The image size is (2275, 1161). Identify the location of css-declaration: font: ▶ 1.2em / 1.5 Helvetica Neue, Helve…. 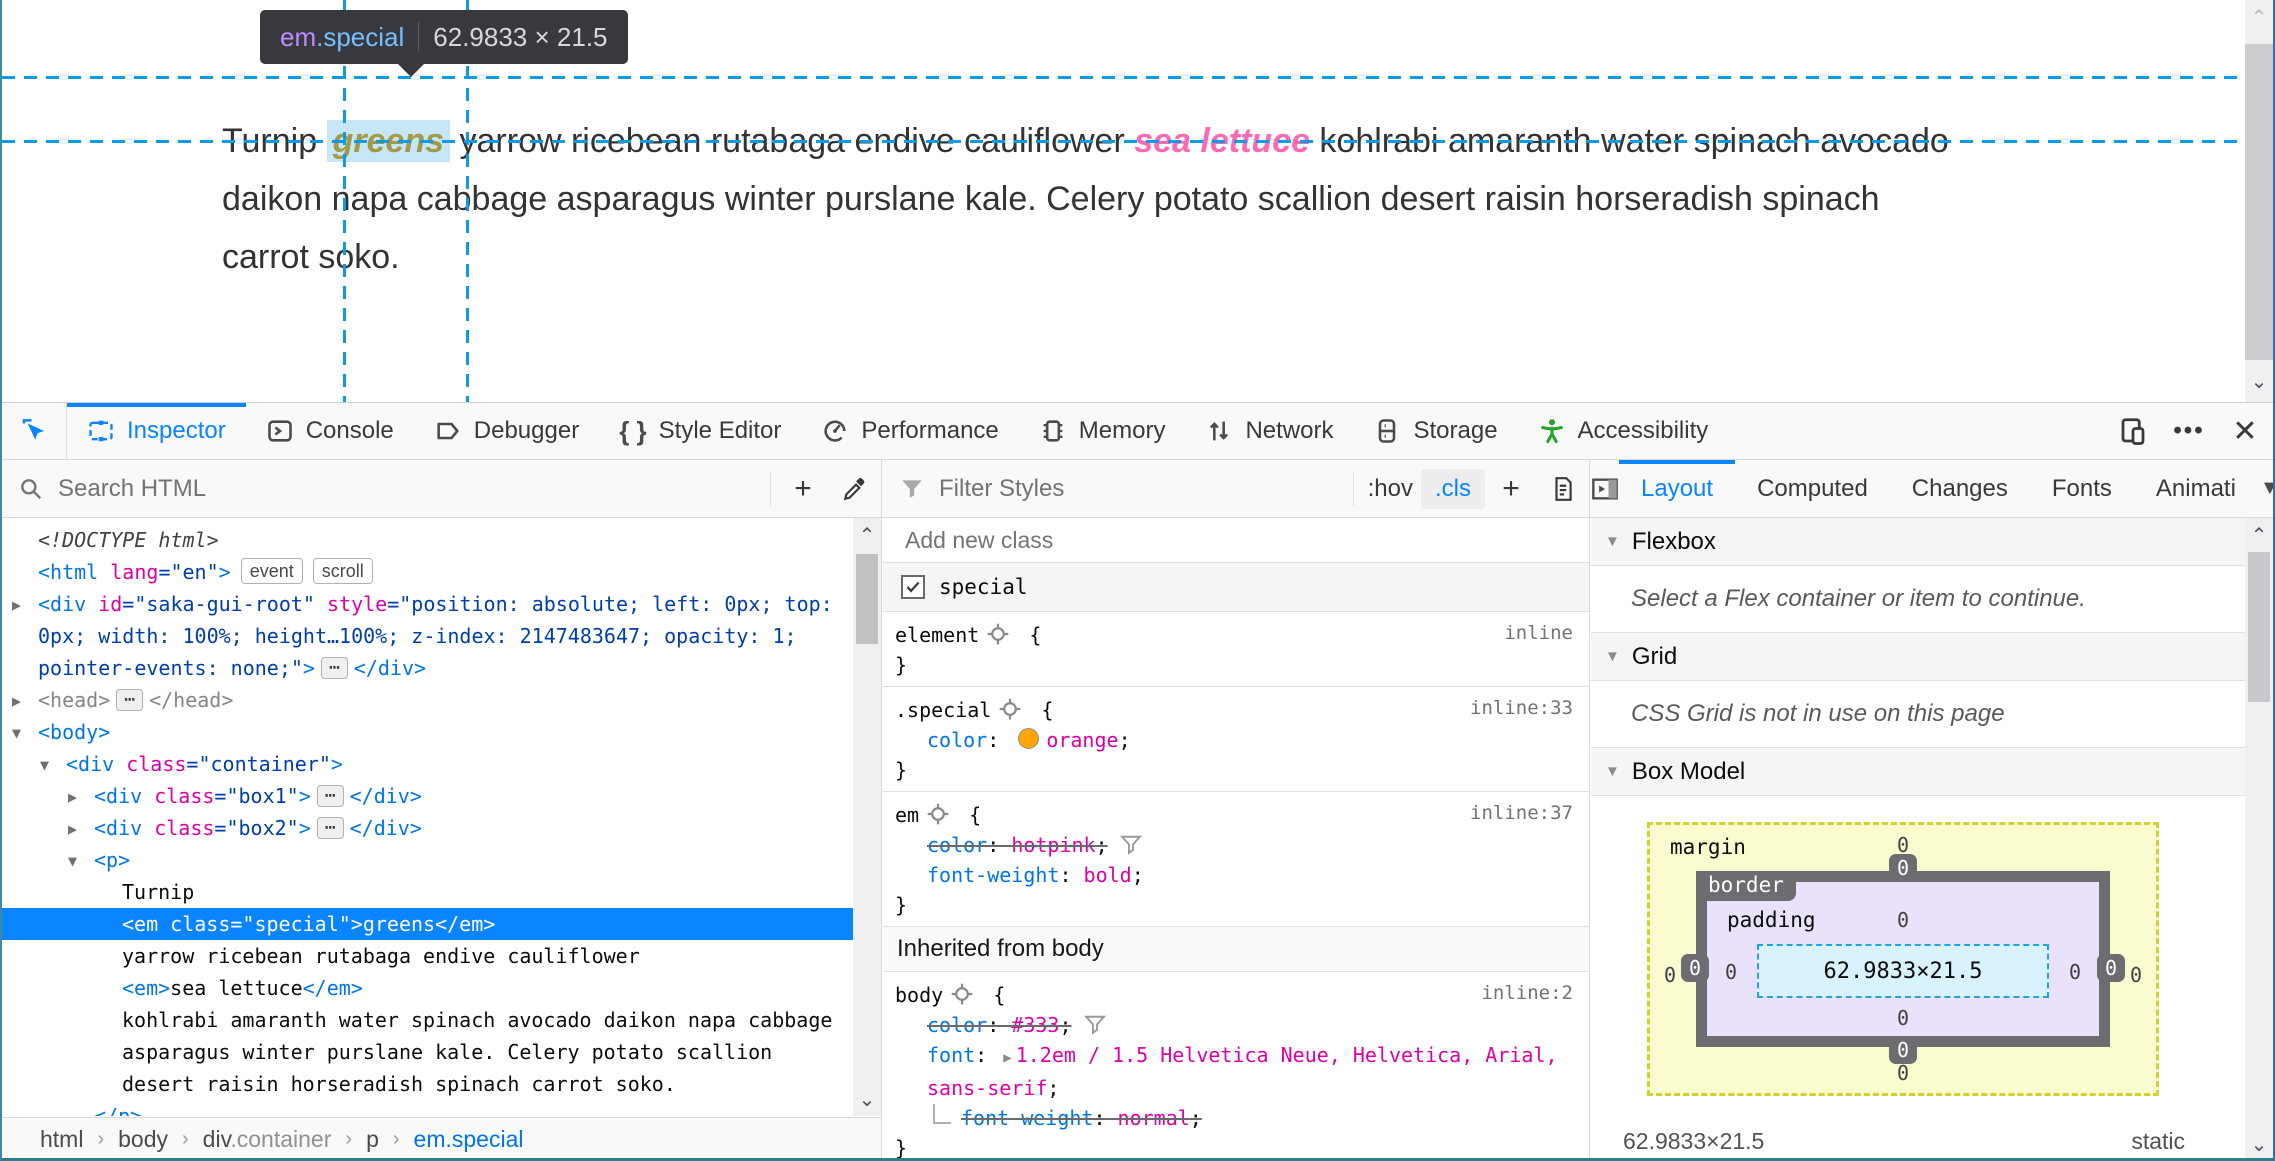
(1242, 1071).